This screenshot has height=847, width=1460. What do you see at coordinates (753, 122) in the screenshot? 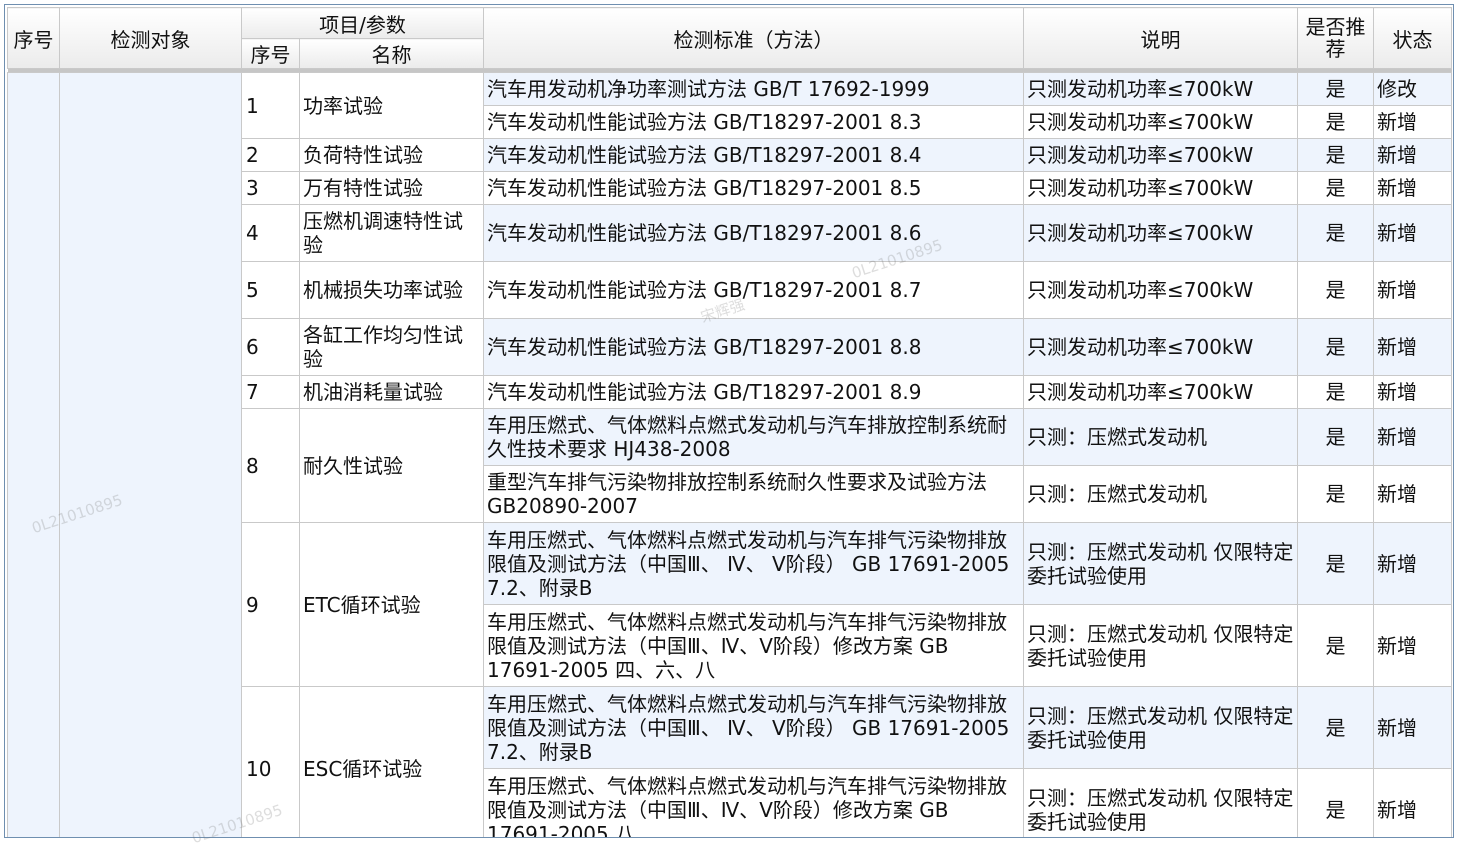
I see `standard-cell: 汽车发动机性能试验方法 GB/T18297-2001 8.3` at bounding box center [753, 122].